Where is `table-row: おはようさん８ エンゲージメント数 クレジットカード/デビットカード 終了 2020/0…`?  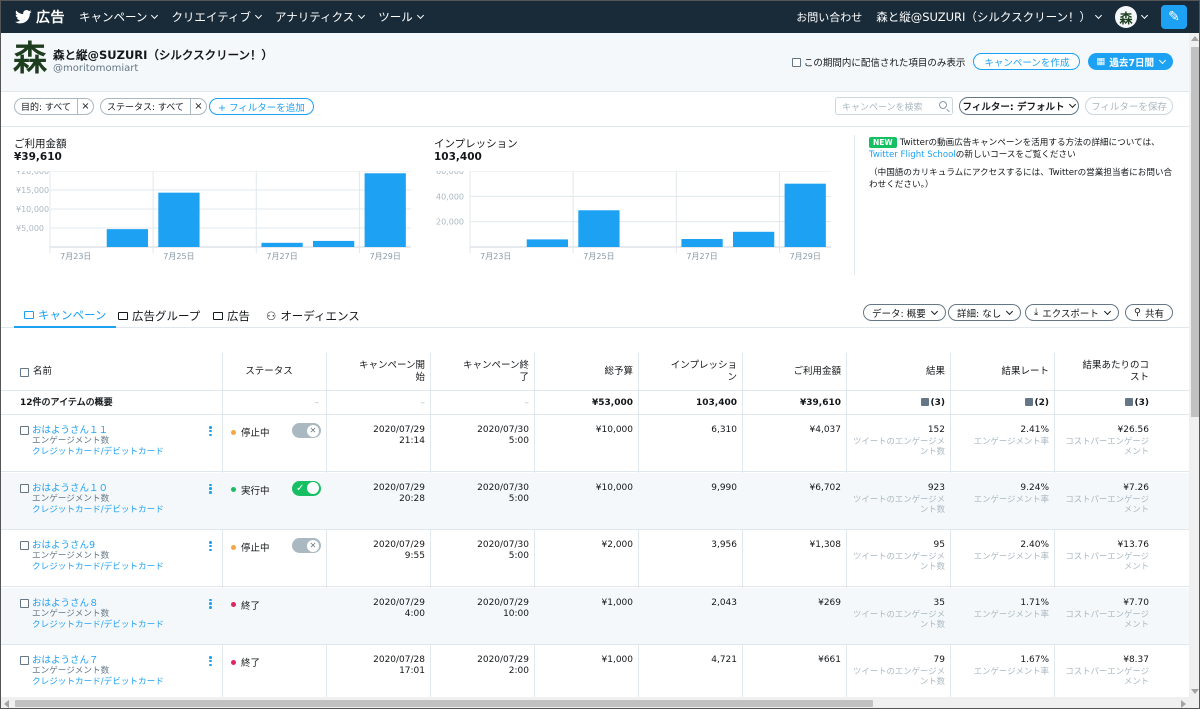 table-row: おはようさん８ エンゲージメント数 クレジットカード/デビットカード 終了 2020/0… is located at coordinates (595, 616).